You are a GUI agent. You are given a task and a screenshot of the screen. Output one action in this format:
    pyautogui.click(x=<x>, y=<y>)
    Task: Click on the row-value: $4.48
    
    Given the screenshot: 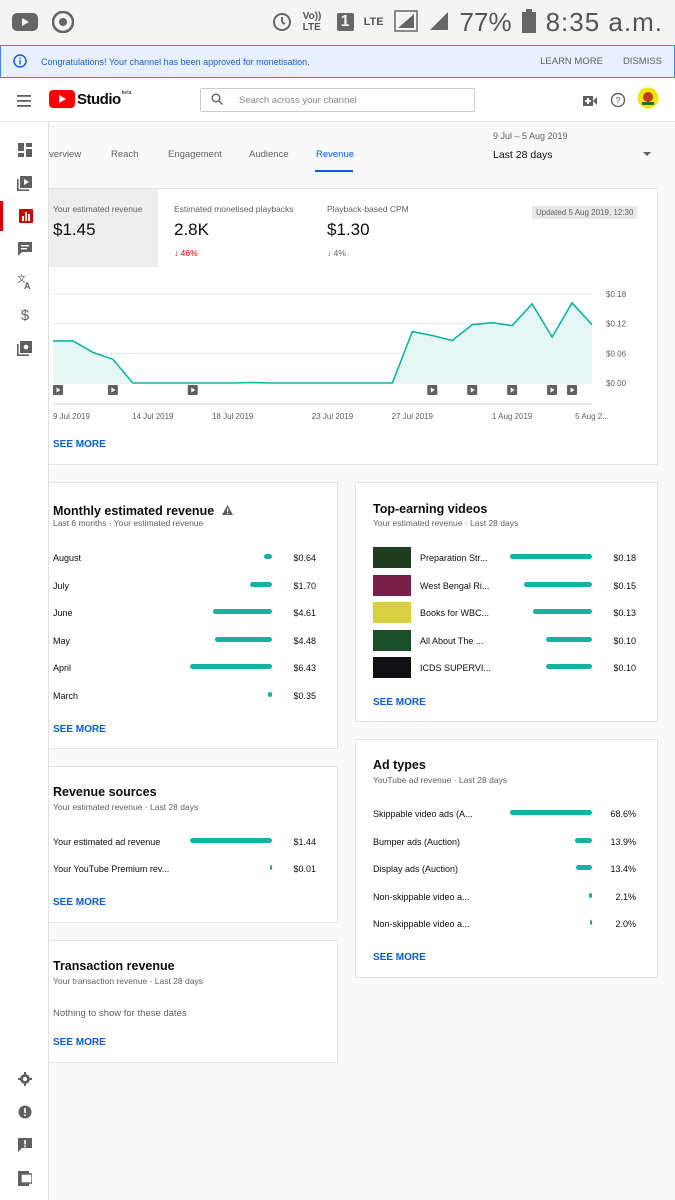 What is the action you would take?
    pyautogui.click(x=304, y=640)
    